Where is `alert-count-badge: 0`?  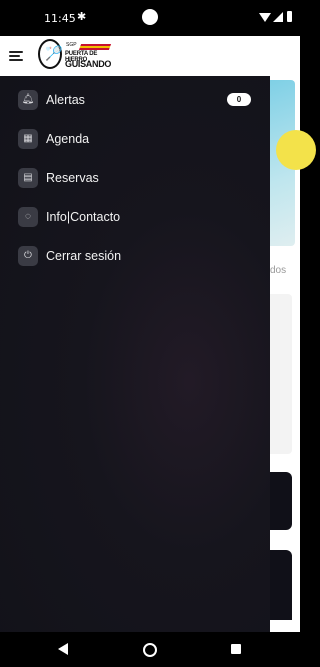
alert-count-badge: 0 is located at coordinates (239, 99).